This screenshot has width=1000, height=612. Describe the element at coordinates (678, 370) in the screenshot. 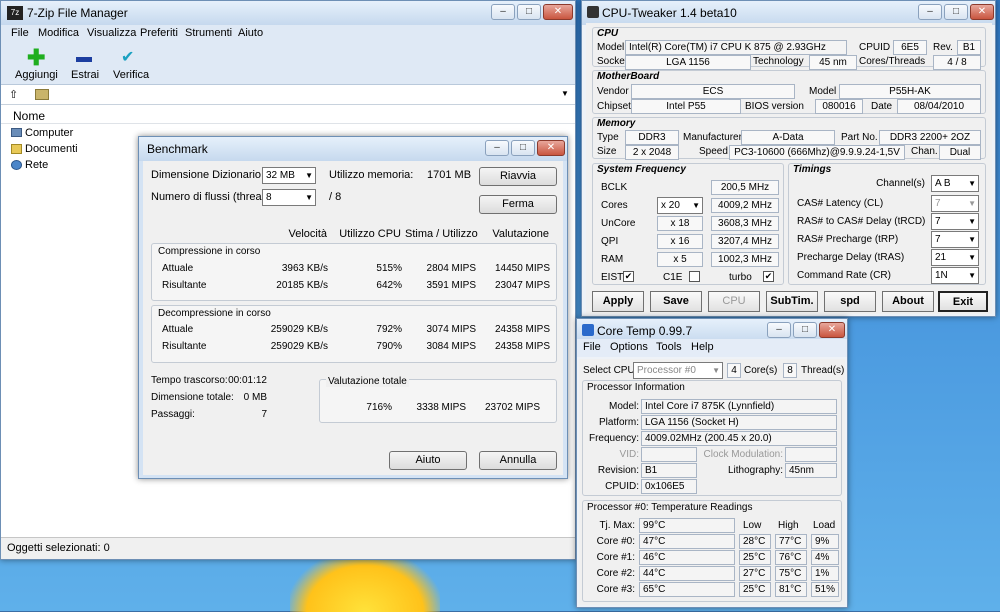

I see `select-cpu-dropdown: Processor #0` at that location.